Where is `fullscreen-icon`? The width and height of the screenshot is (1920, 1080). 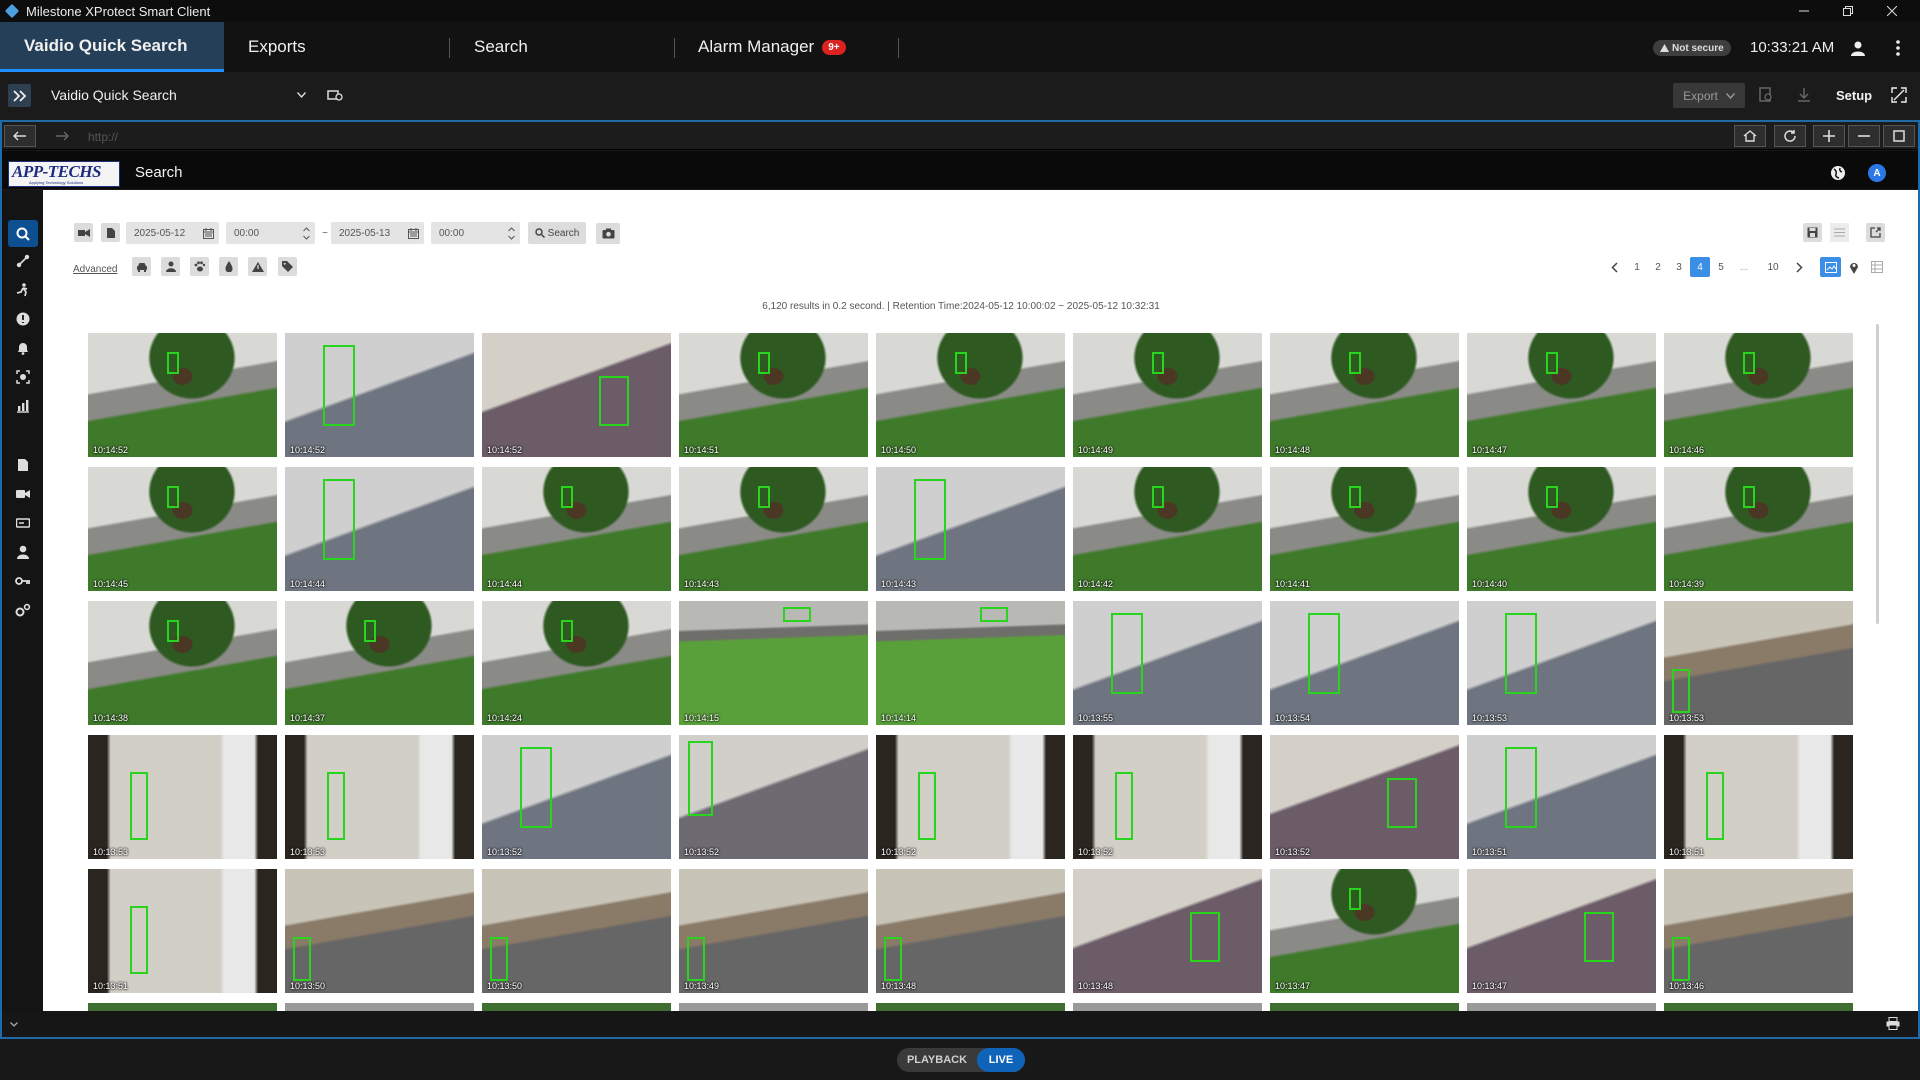 fullscreen-icon is located at coordinates (1899, 95).